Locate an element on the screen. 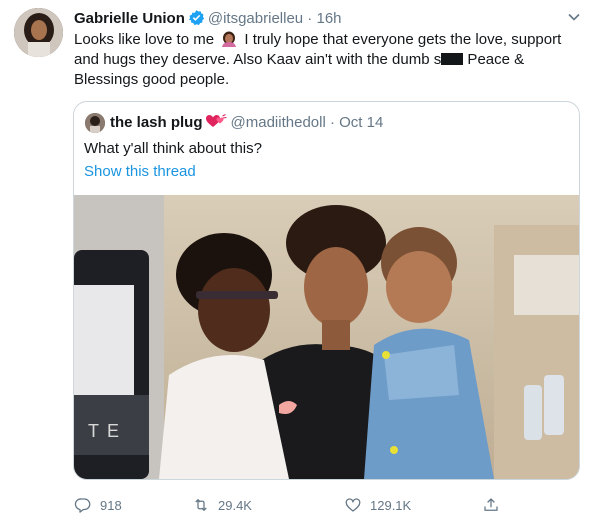 Image resolution: width=593 pixels, height=520 pixels. share-button is located at coordinates (495, 506).